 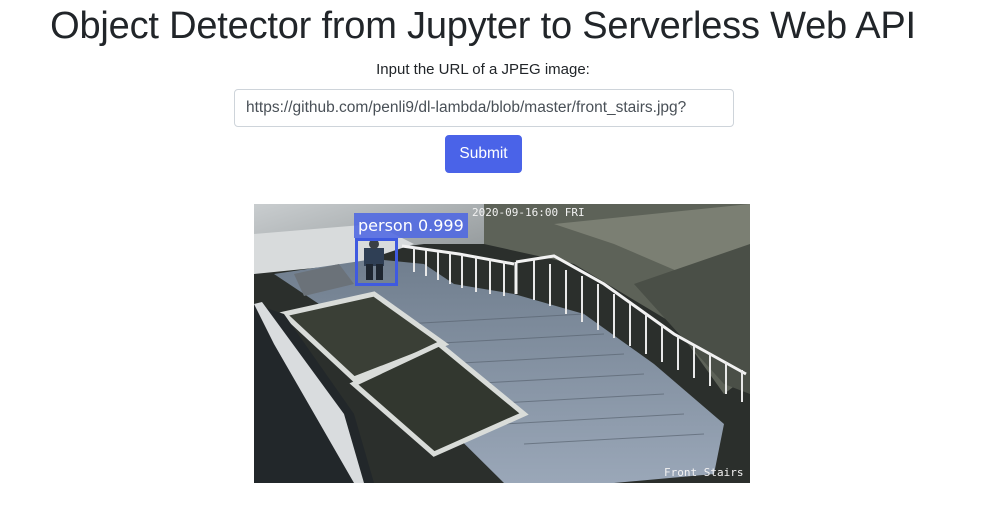 What do you see at coordinates (376, 262) in the screenshot?
I see `person-bounding-box` at bounding box center [376, 262].